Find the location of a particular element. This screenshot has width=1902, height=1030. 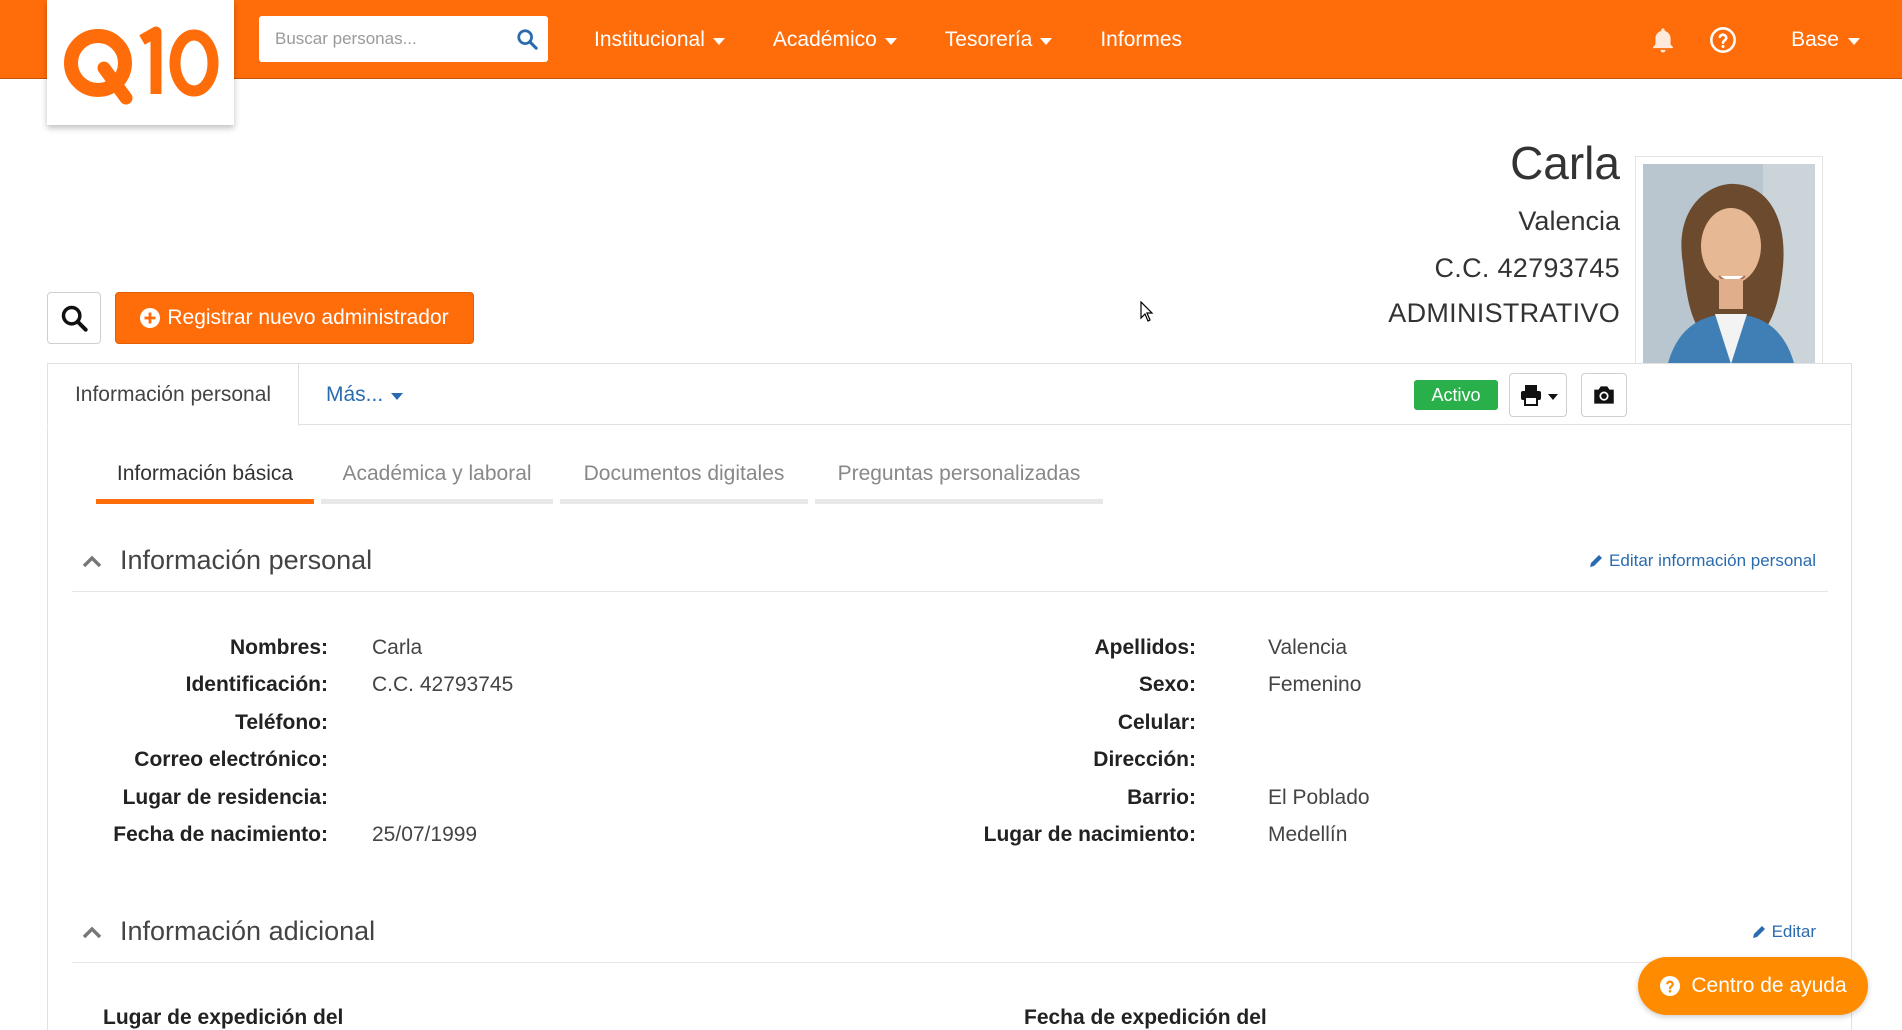

field-row: Lugar de nacimiento: Medellín is located at coordinates (1358, 835).